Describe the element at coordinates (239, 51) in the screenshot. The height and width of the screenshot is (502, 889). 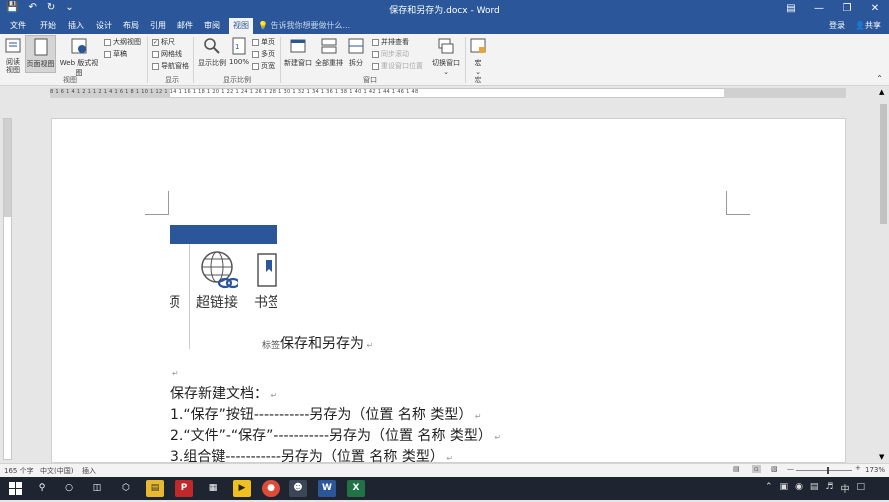
I see `zoom-100-button: 1 100%` at that location.